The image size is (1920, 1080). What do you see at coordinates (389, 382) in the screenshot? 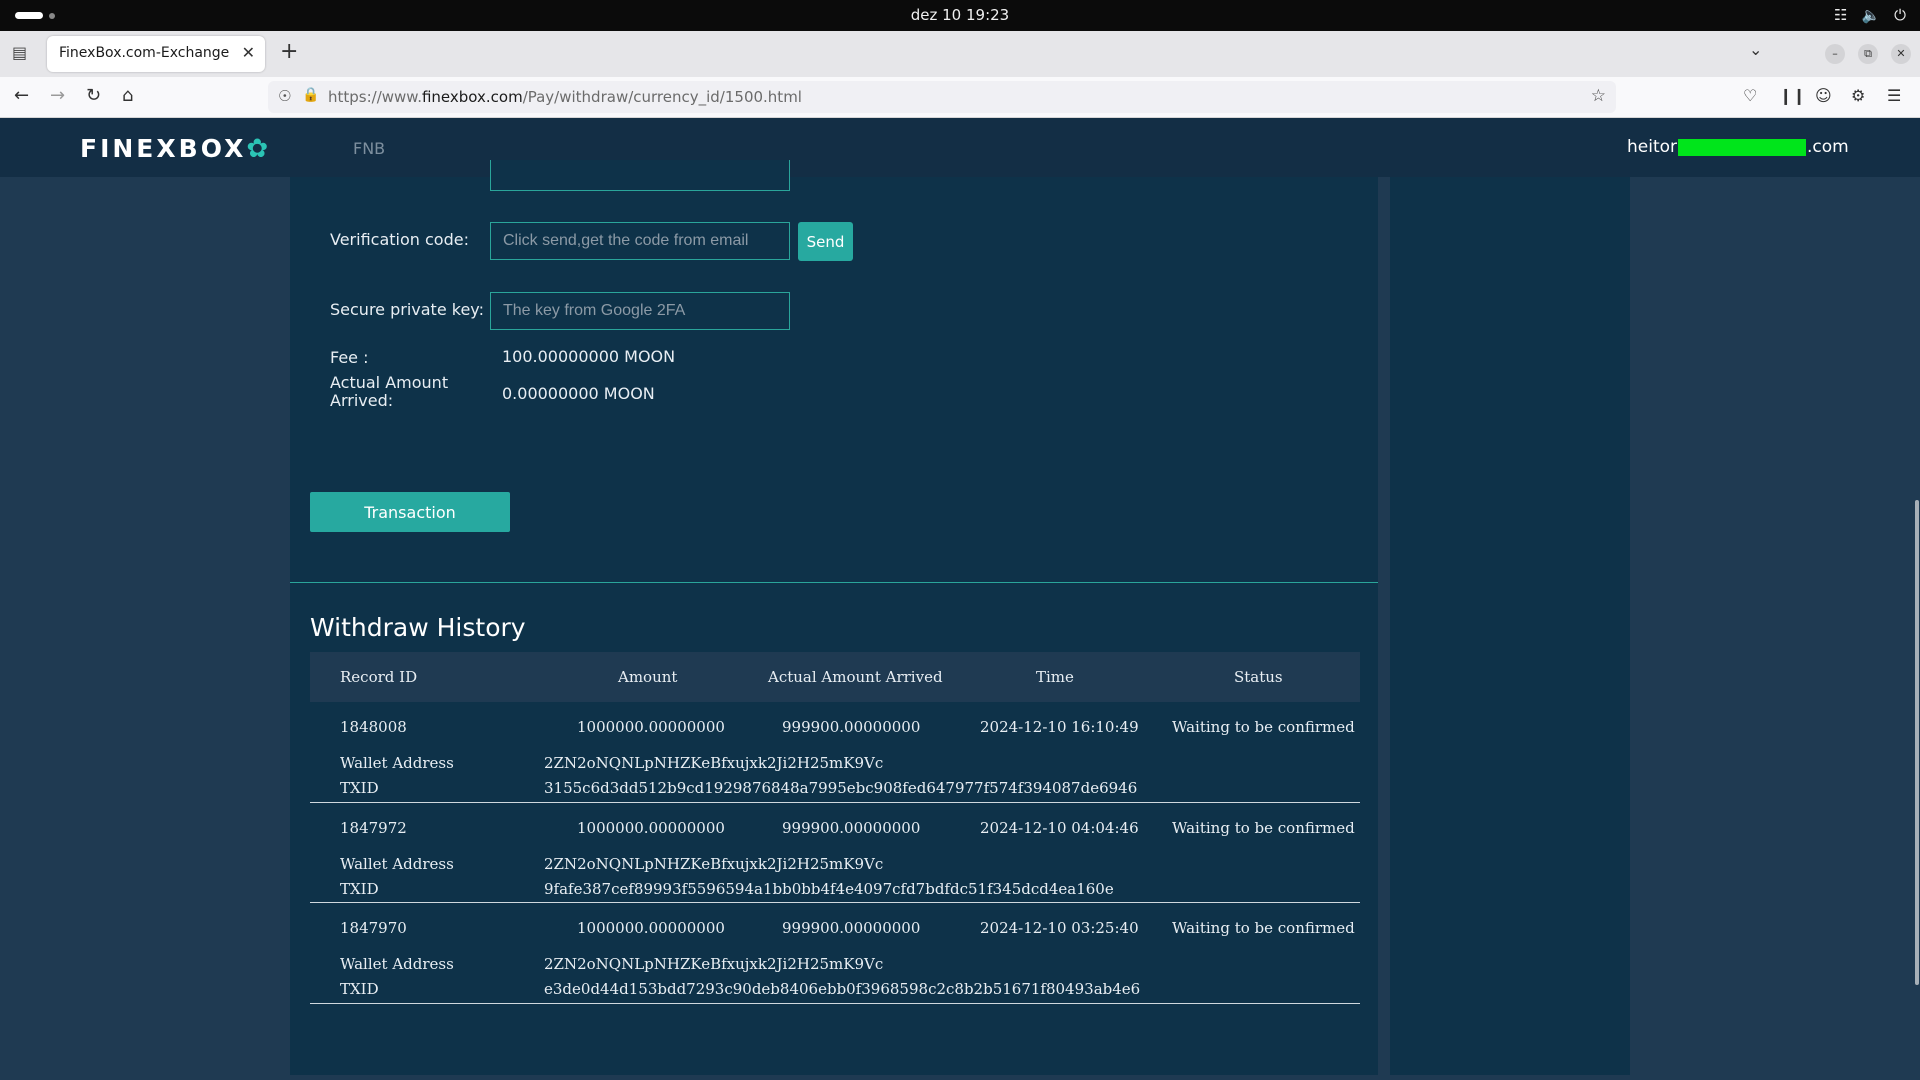
I see `actual-amount-label-line1: Actual Amount` at bounding box center [389, 382].